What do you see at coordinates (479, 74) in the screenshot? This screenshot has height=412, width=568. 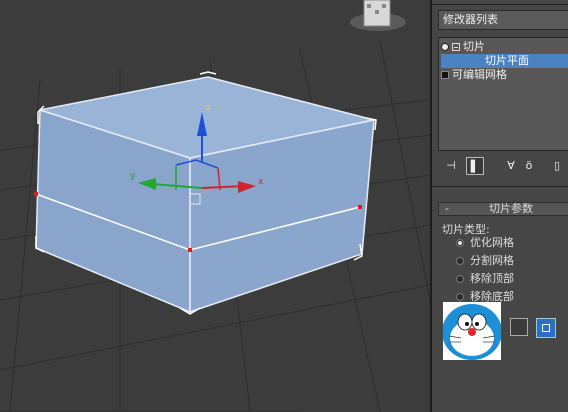 I see `stack-item-label: 可编辑网格` at bounding box center [479, 74].